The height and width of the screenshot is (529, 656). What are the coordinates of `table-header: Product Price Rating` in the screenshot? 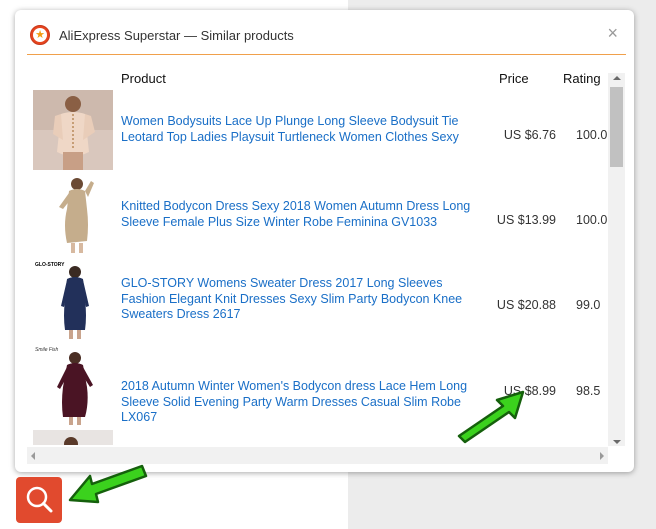 It's located at (317, 78).